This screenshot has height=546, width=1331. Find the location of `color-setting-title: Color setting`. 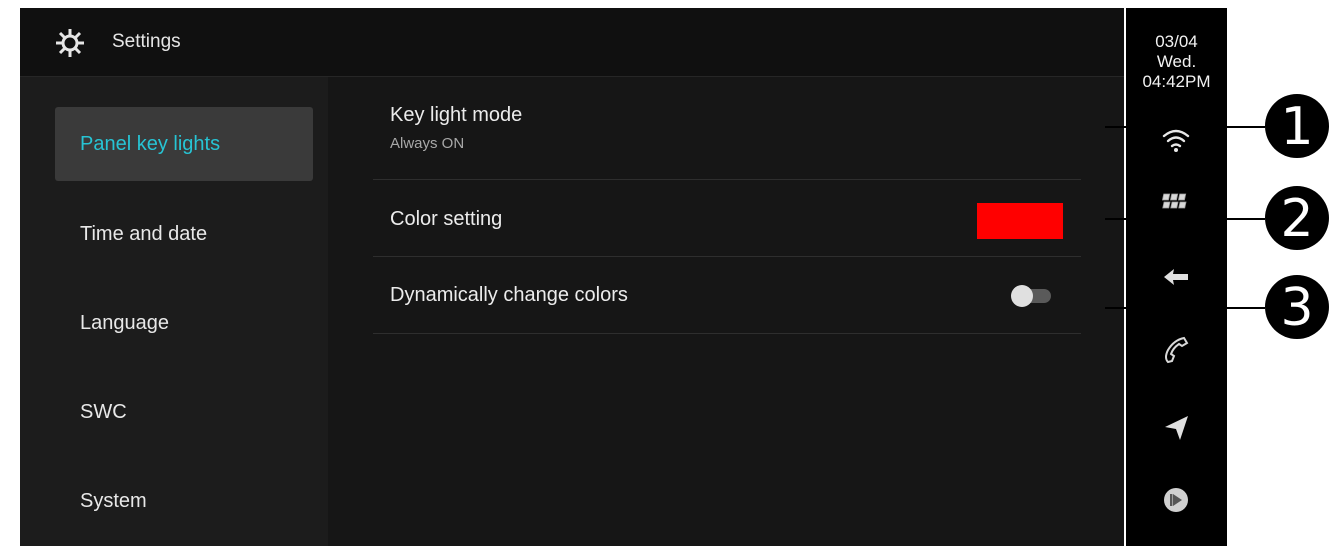

color-setting-title: Color setting is located at coordinates (446, 219).